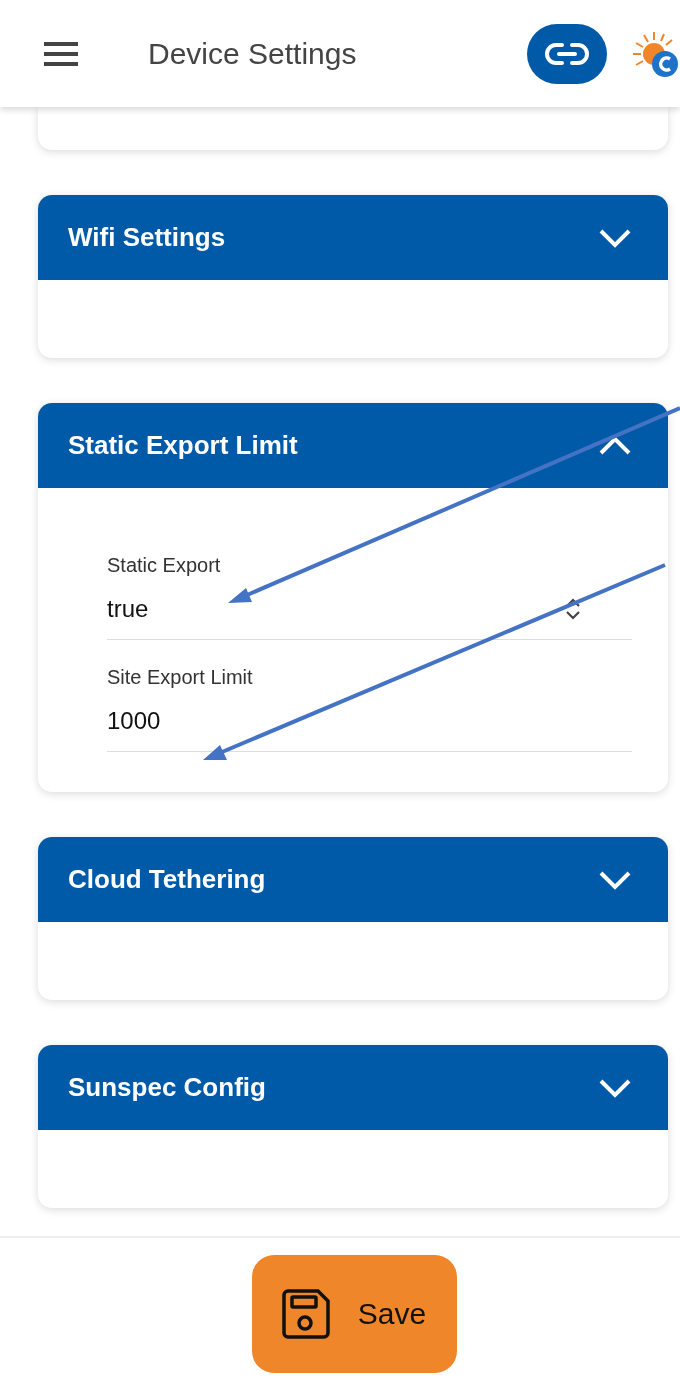  Describe the element at coordinates (615, 445) in the screenshot. I see `chevron-up-icon` at that location.